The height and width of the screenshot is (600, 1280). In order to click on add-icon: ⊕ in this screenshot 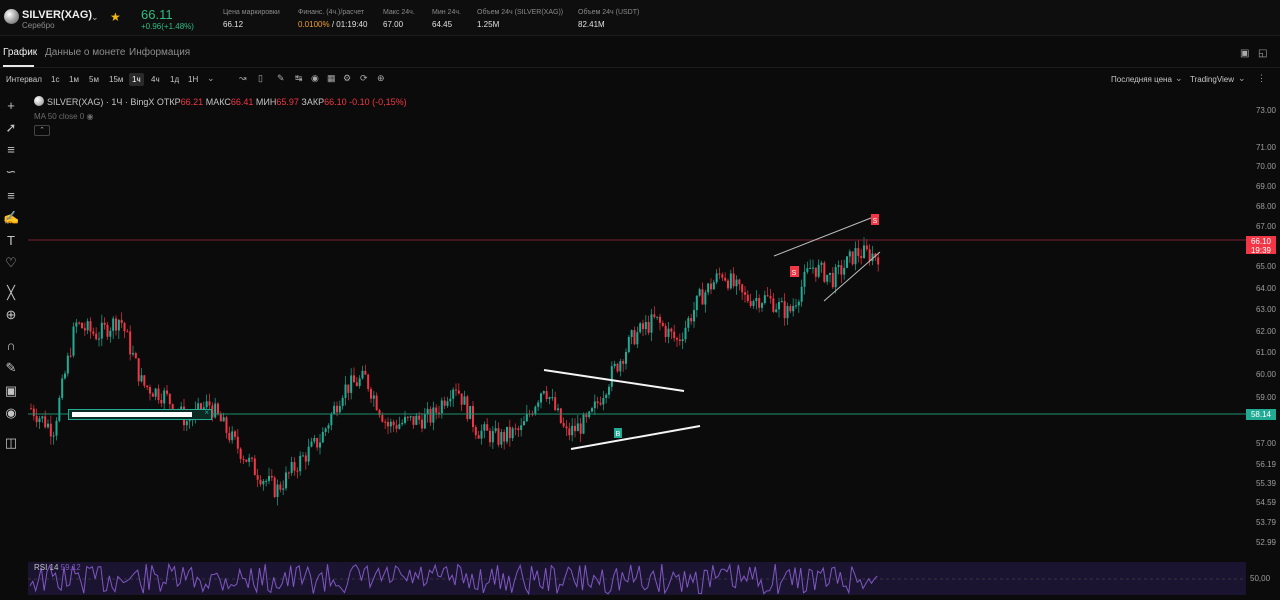, I will do `click(381, 78)`.